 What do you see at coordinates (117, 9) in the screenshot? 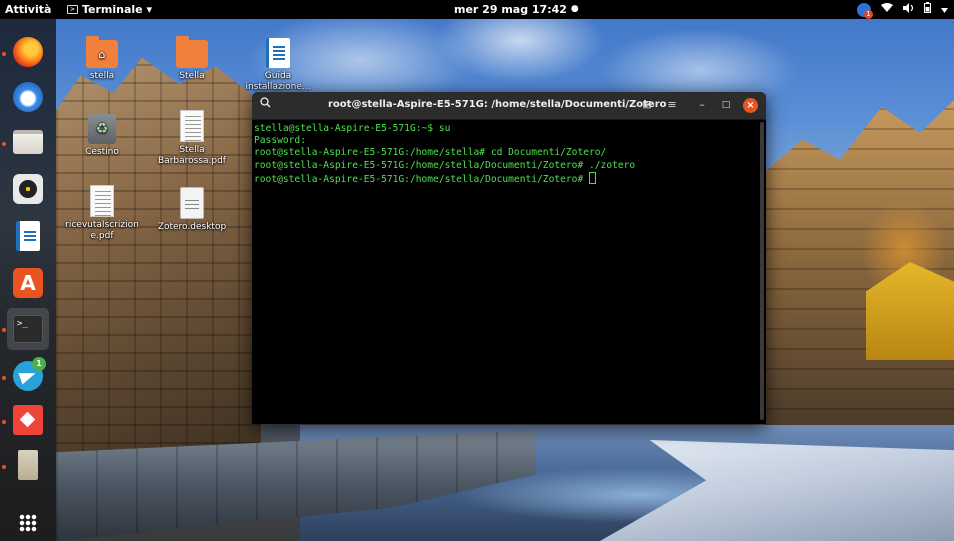
I see `app-menu-label: Terminale ▾` at bounding box center [117, 9].